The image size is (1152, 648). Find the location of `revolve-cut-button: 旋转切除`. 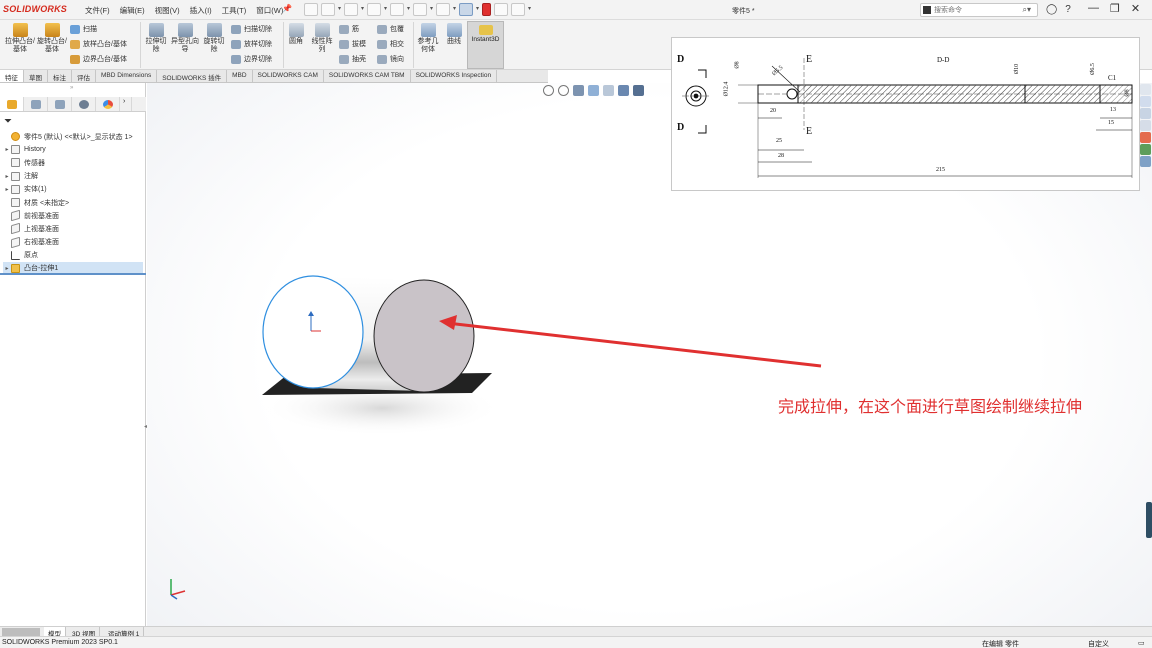

revolve-cut-button: 旋转切除 is located at coordinates (214, 38).